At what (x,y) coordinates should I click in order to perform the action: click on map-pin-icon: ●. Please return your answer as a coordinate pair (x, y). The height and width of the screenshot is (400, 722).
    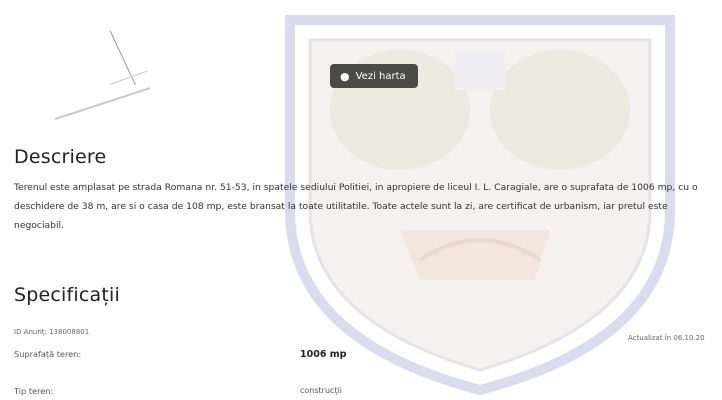
    Looking at the image, I should click on (345, 76).